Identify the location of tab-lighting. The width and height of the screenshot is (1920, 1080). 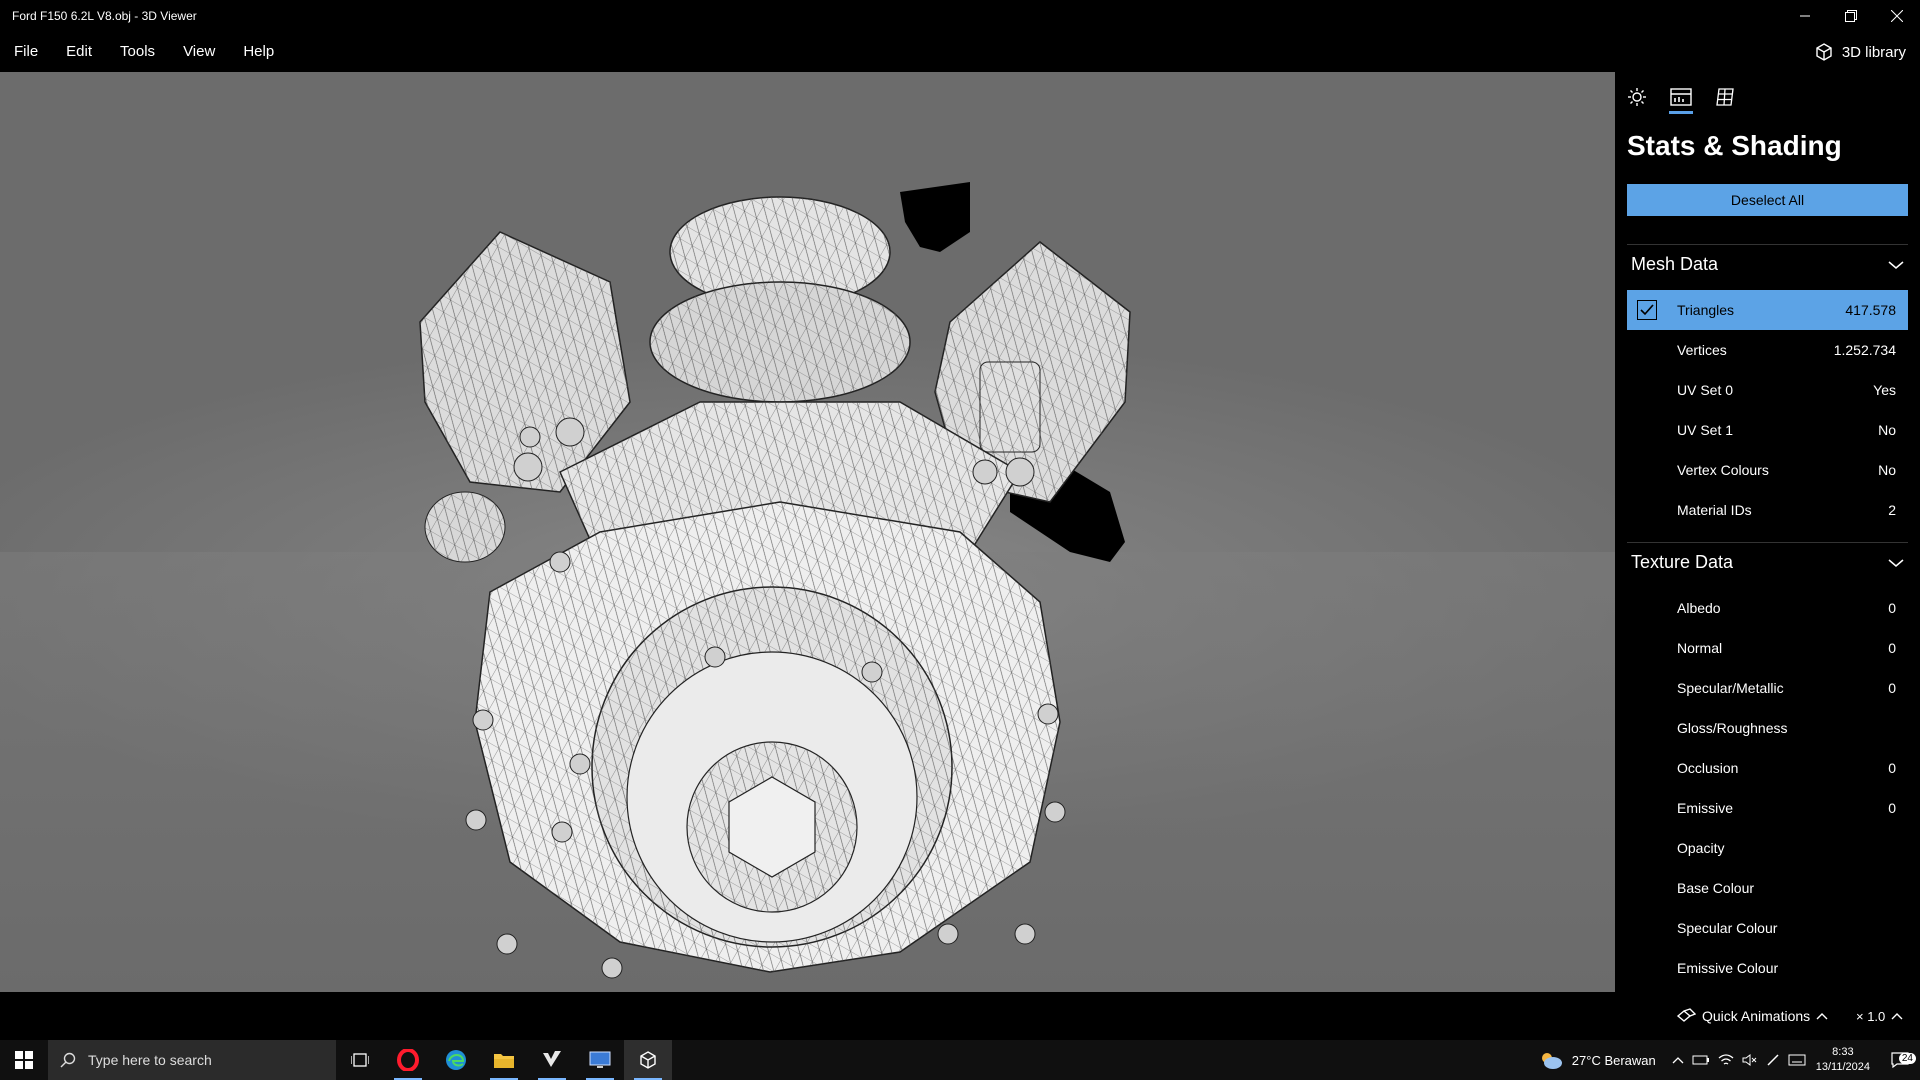
(1637, 97).